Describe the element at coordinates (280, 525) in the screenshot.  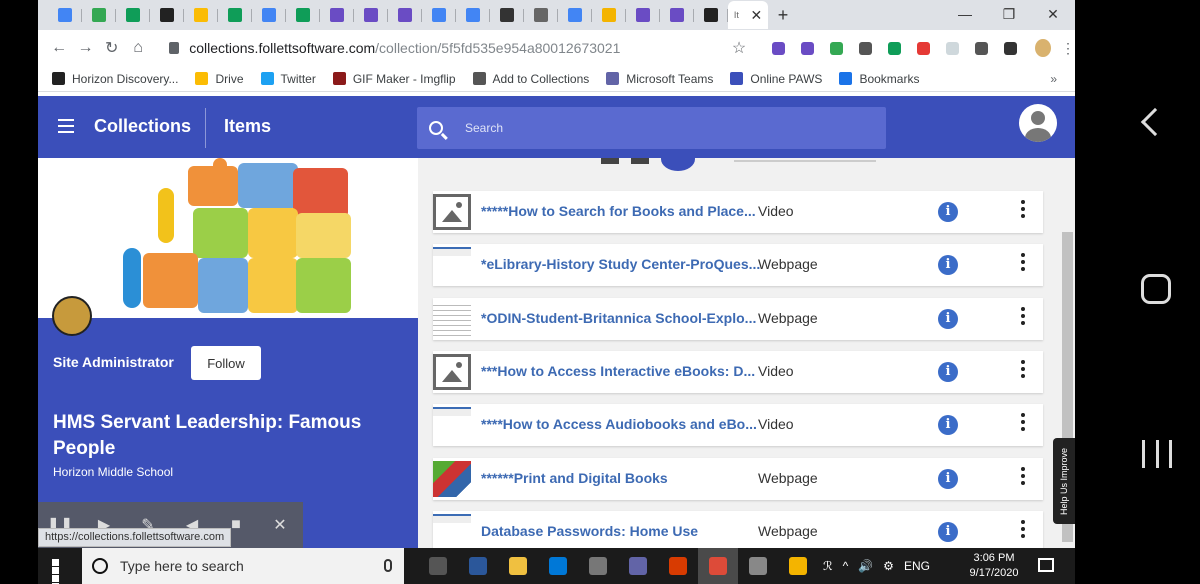
I see `close-icon: ✕` at that location.